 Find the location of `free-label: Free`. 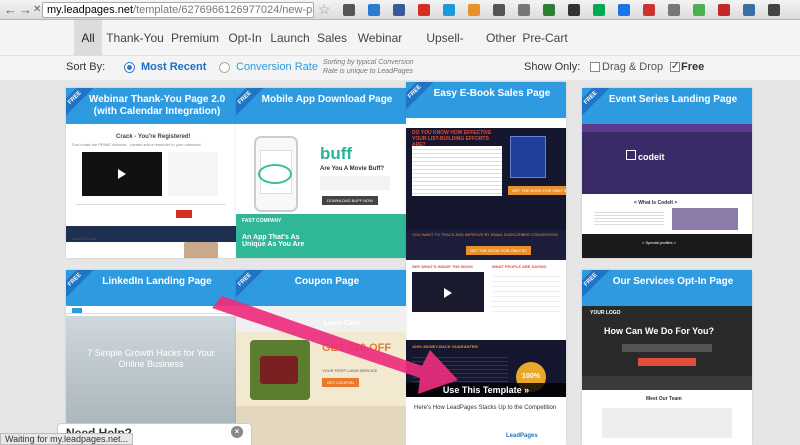

free-label: Free is located at coordinates (692, 67).